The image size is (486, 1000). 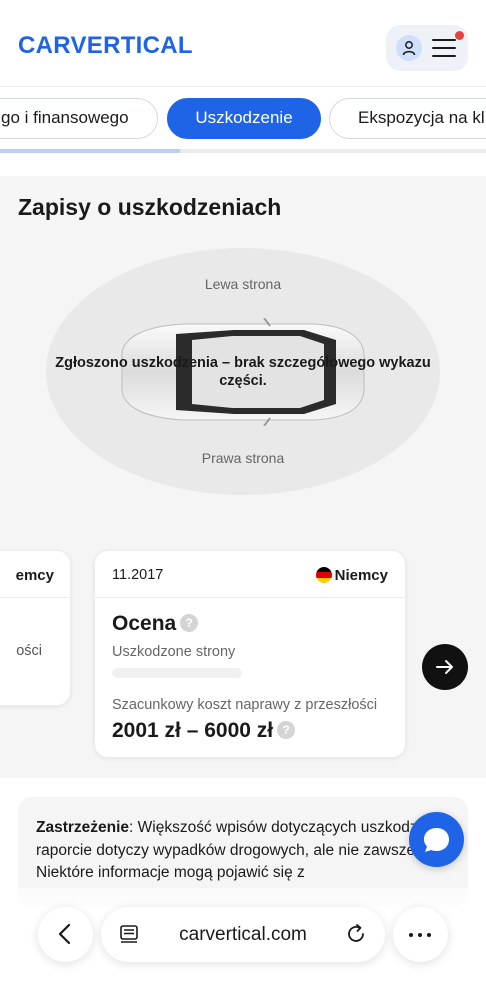 What do you see at coordinates (193, 730) in the screenshot?
I see `repair-cost-text: 2001 zł – 6000 zł` at bounding box center [193, 730].